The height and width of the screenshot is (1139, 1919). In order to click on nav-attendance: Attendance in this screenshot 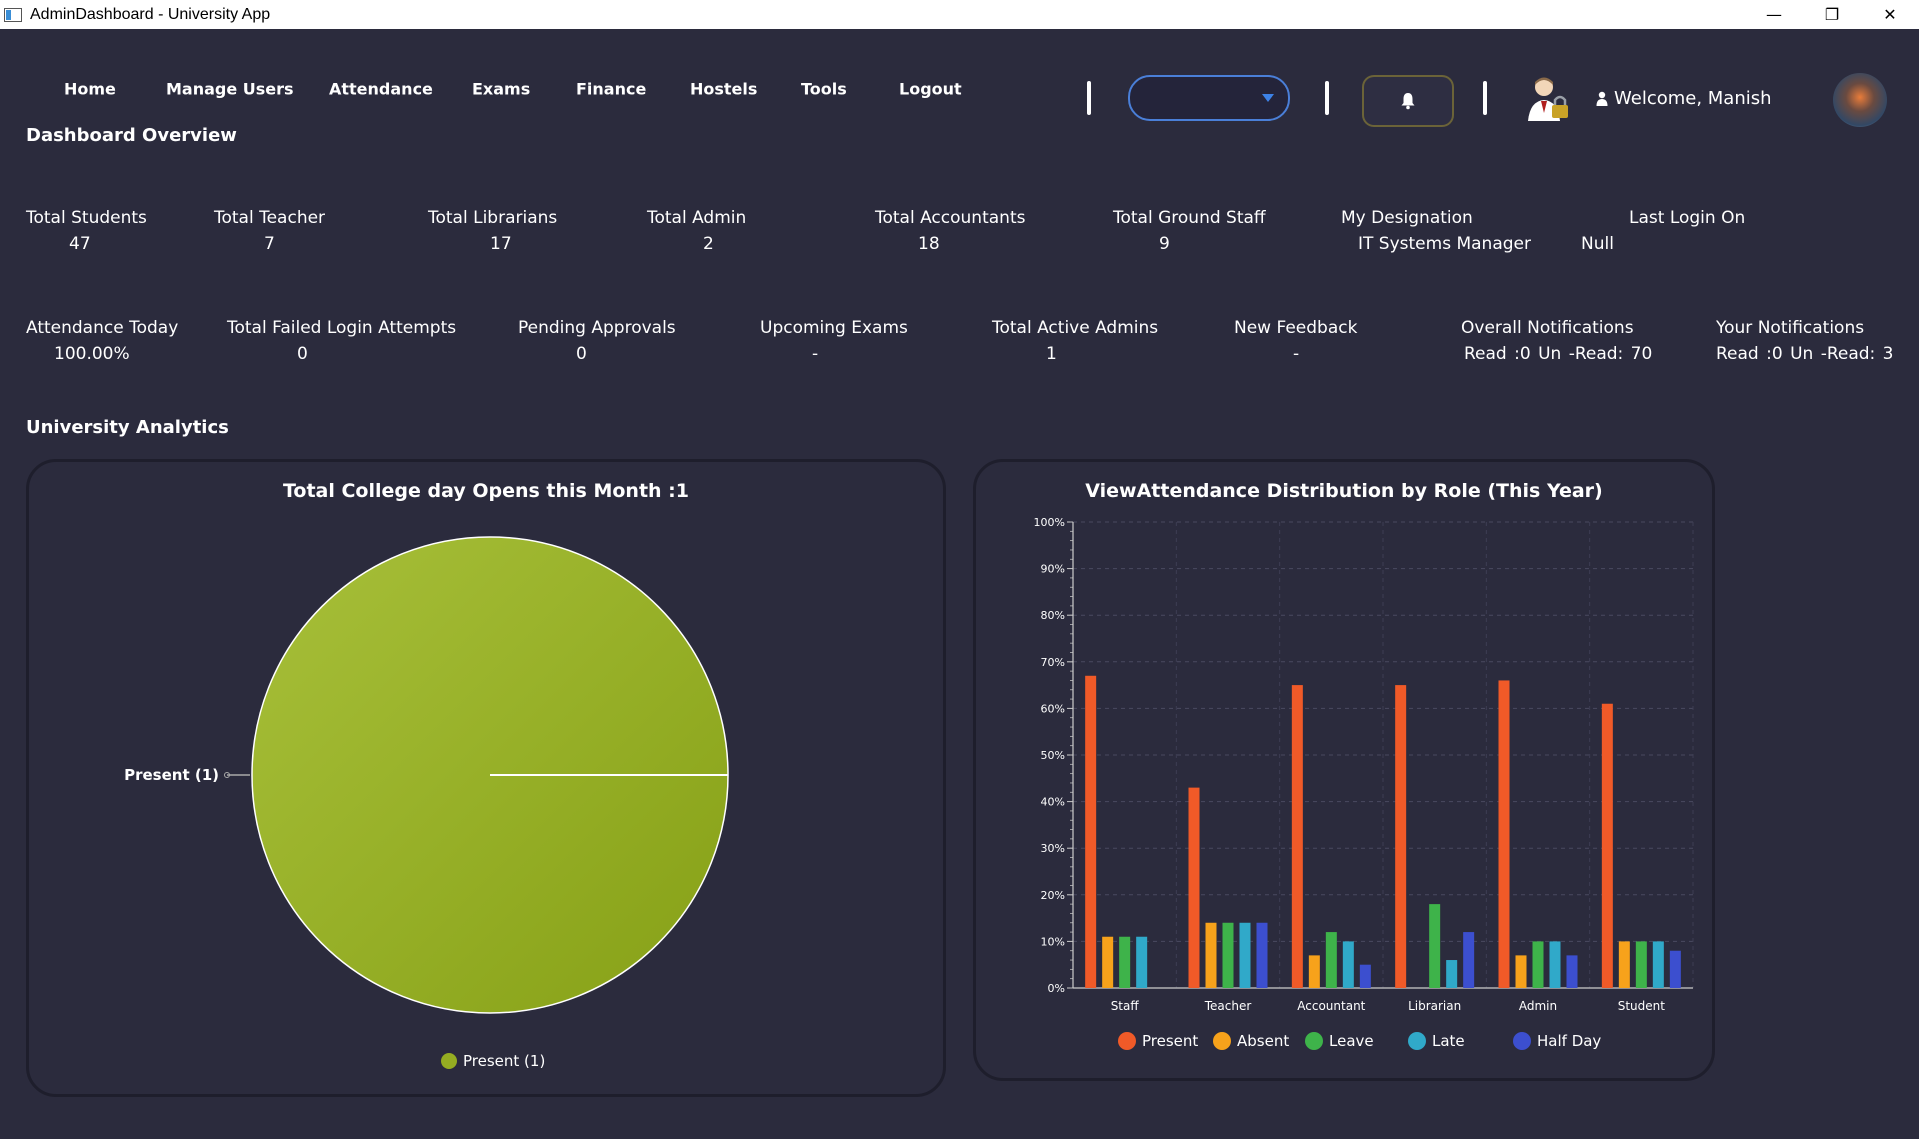, I will do `click(381, 89)`.